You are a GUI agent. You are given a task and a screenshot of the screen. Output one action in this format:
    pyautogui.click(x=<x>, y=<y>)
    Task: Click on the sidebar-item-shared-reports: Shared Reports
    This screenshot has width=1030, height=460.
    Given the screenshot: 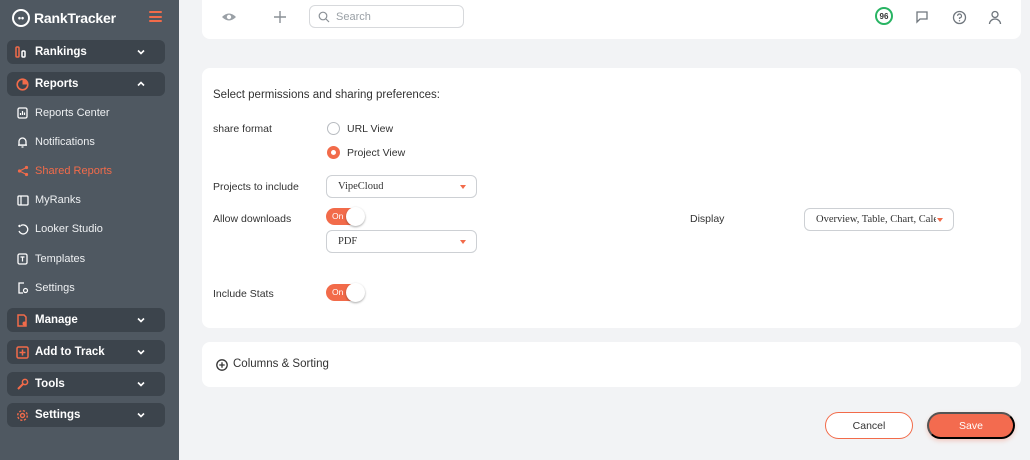 What is the action you would take?
    pyautogui.click(x=64, y=171)
    